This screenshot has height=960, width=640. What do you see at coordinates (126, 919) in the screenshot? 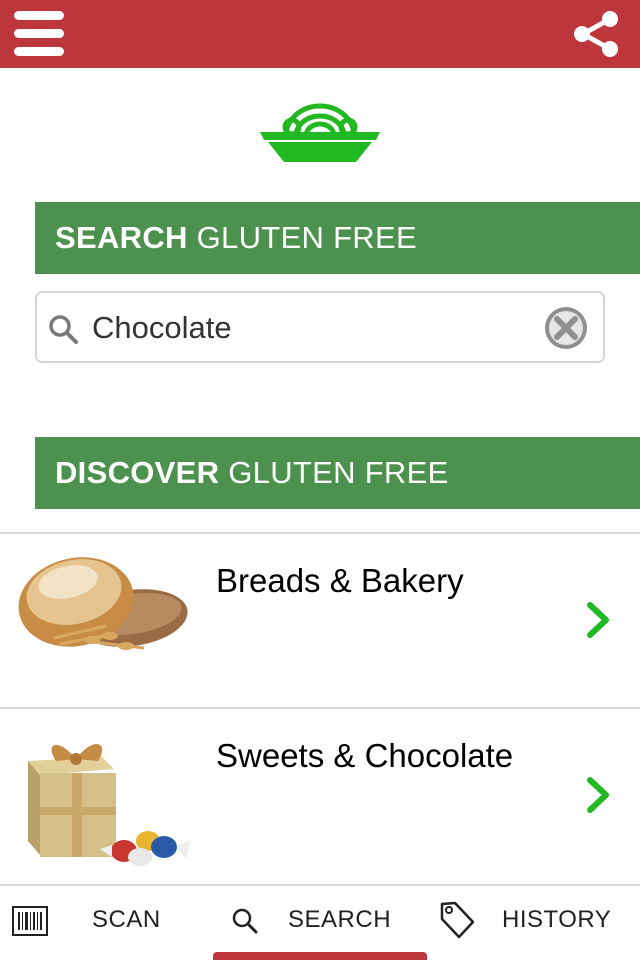
I see `tab-scan-label: SCAN` at bounding box center [126, 919].